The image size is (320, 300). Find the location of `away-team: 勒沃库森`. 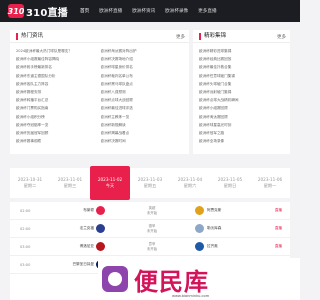

away-team: 勒沃库森 is located at coordinates (214, 228).